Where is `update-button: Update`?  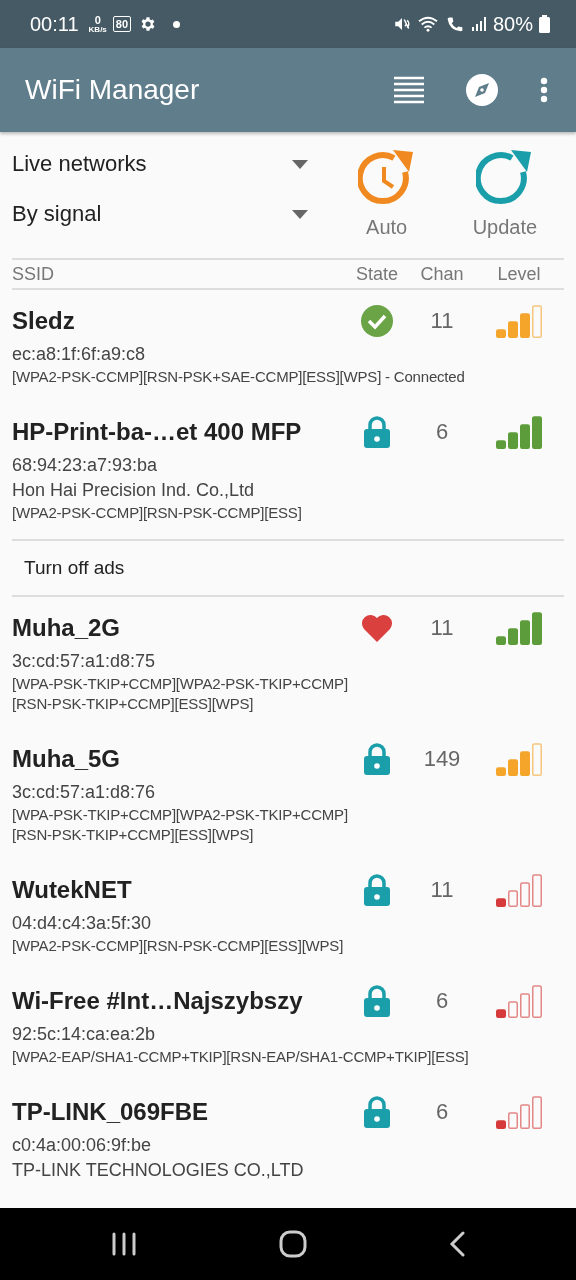 update-button: Update is located at coordinates (504, 194).